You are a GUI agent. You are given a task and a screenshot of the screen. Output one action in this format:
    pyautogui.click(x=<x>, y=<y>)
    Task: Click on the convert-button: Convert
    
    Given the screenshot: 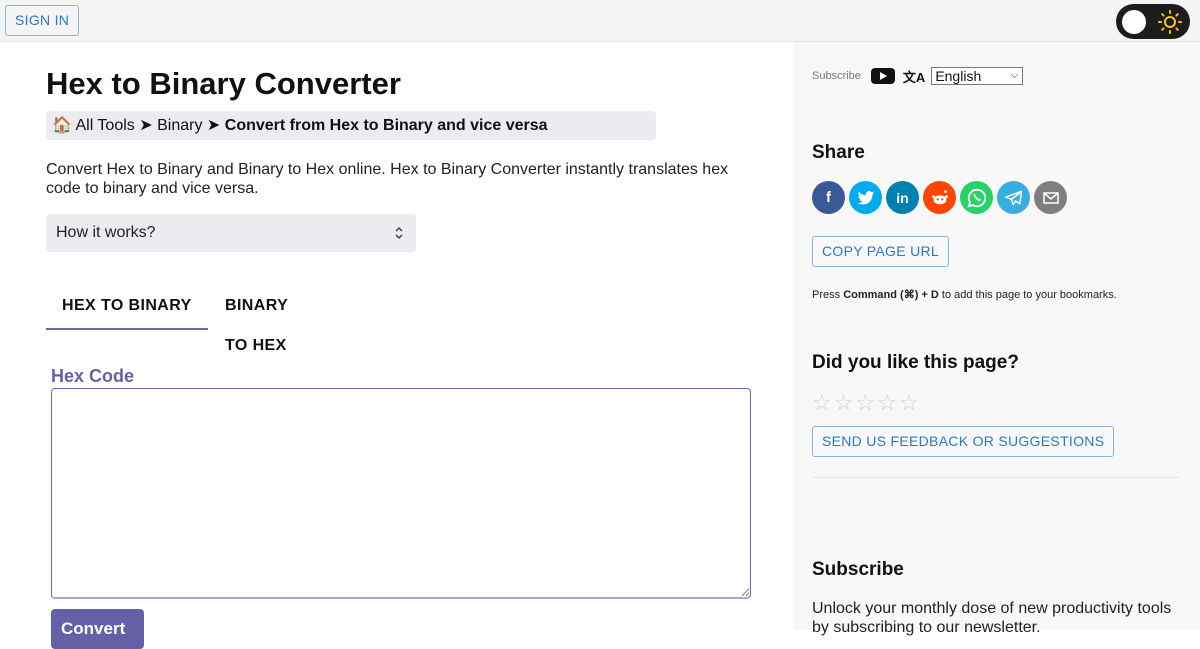 What is the action you would take?
    pyautogui.click(x=97, y=629)
    